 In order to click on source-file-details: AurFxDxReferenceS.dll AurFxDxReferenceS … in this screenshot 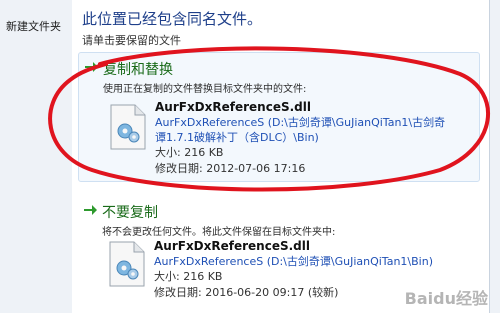, I will do `click(305, 138)`.